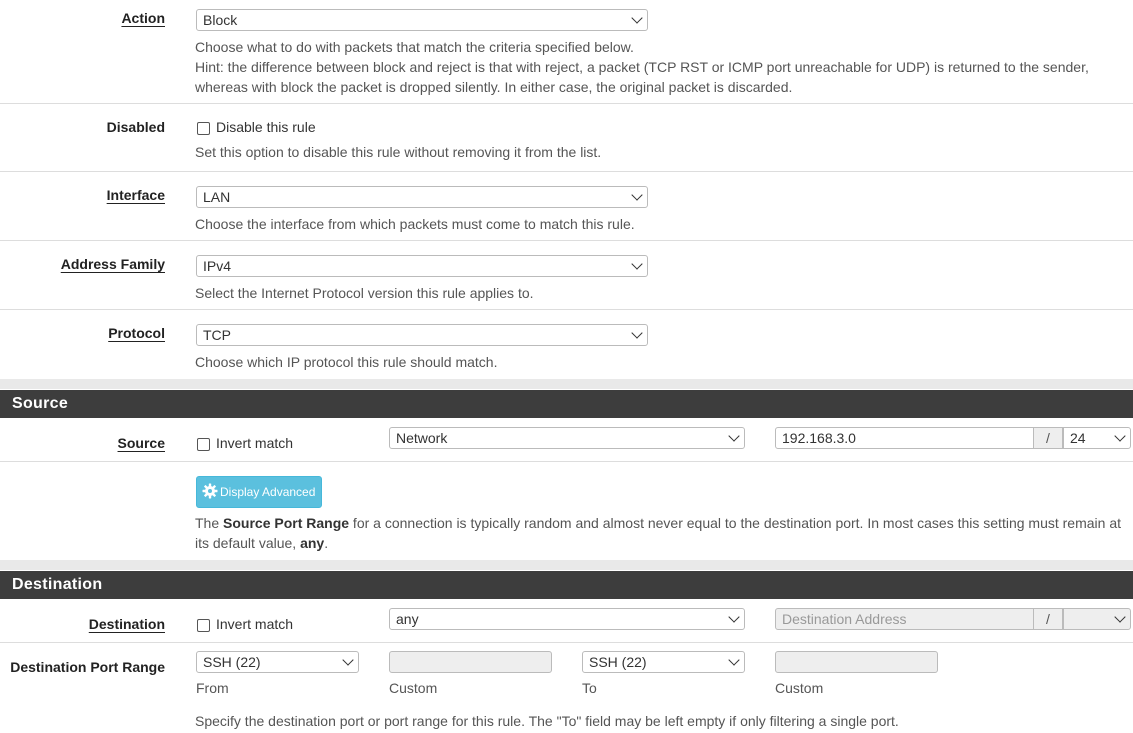 This screenshot has height=733, width=1133. I want to click on source-port-help-pre: The, so click(209, 523).